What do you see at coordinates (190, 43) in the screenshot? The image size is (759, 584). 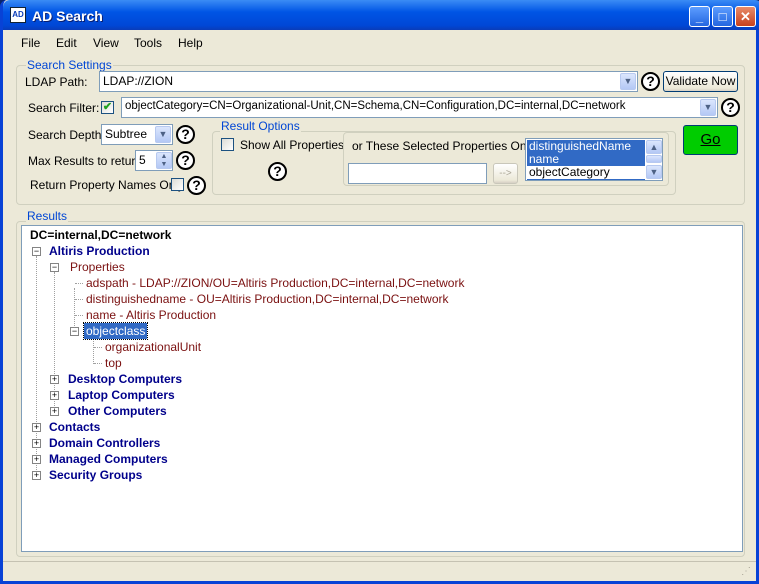 I see `menu-help: Help` at bounding box center [190, 43].